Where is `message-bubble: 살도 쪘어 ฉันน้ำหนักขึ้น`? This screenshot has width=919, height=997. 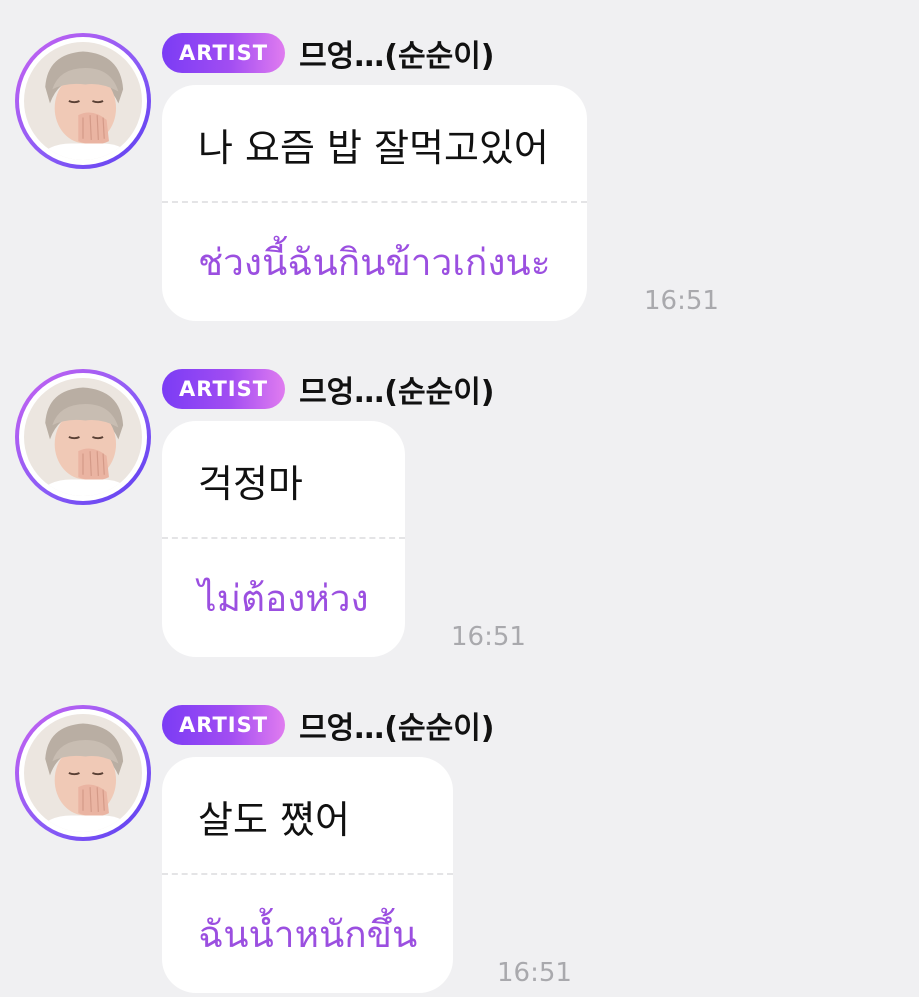
message-bubble: 살도 쪘어 ฉันน้ำหนักขึ้น is located at coordinates (308, 875).